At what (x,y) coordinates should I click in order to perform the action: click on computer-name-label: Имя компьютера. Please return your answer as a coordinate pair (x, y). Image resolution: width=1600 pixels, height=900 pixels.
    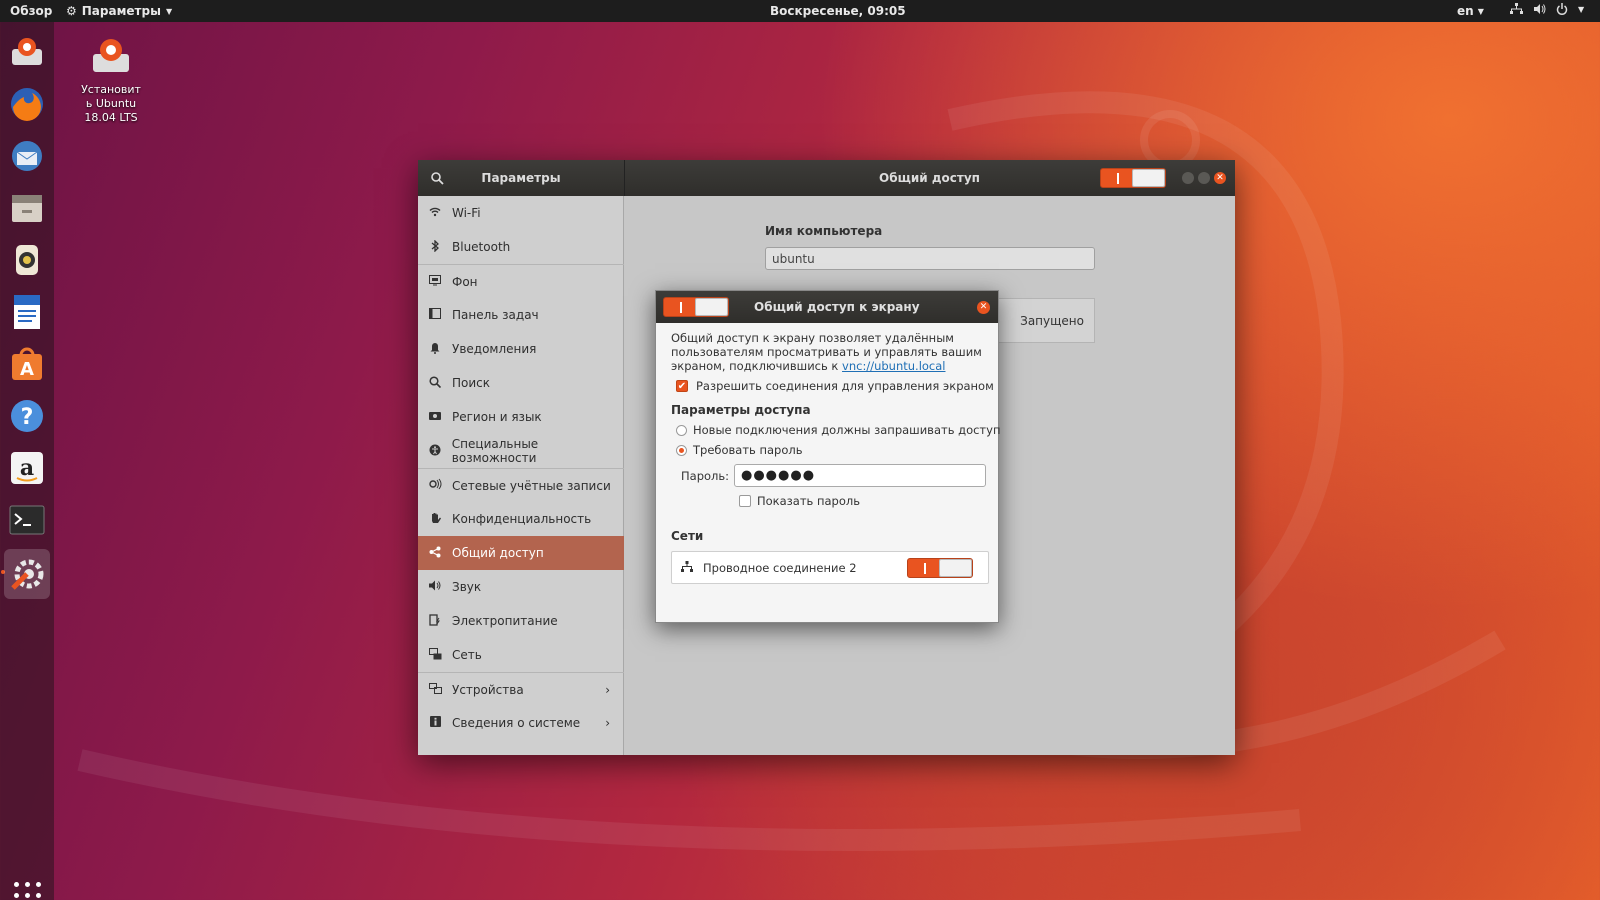
    Looking at the image, I should click on (824, 231).